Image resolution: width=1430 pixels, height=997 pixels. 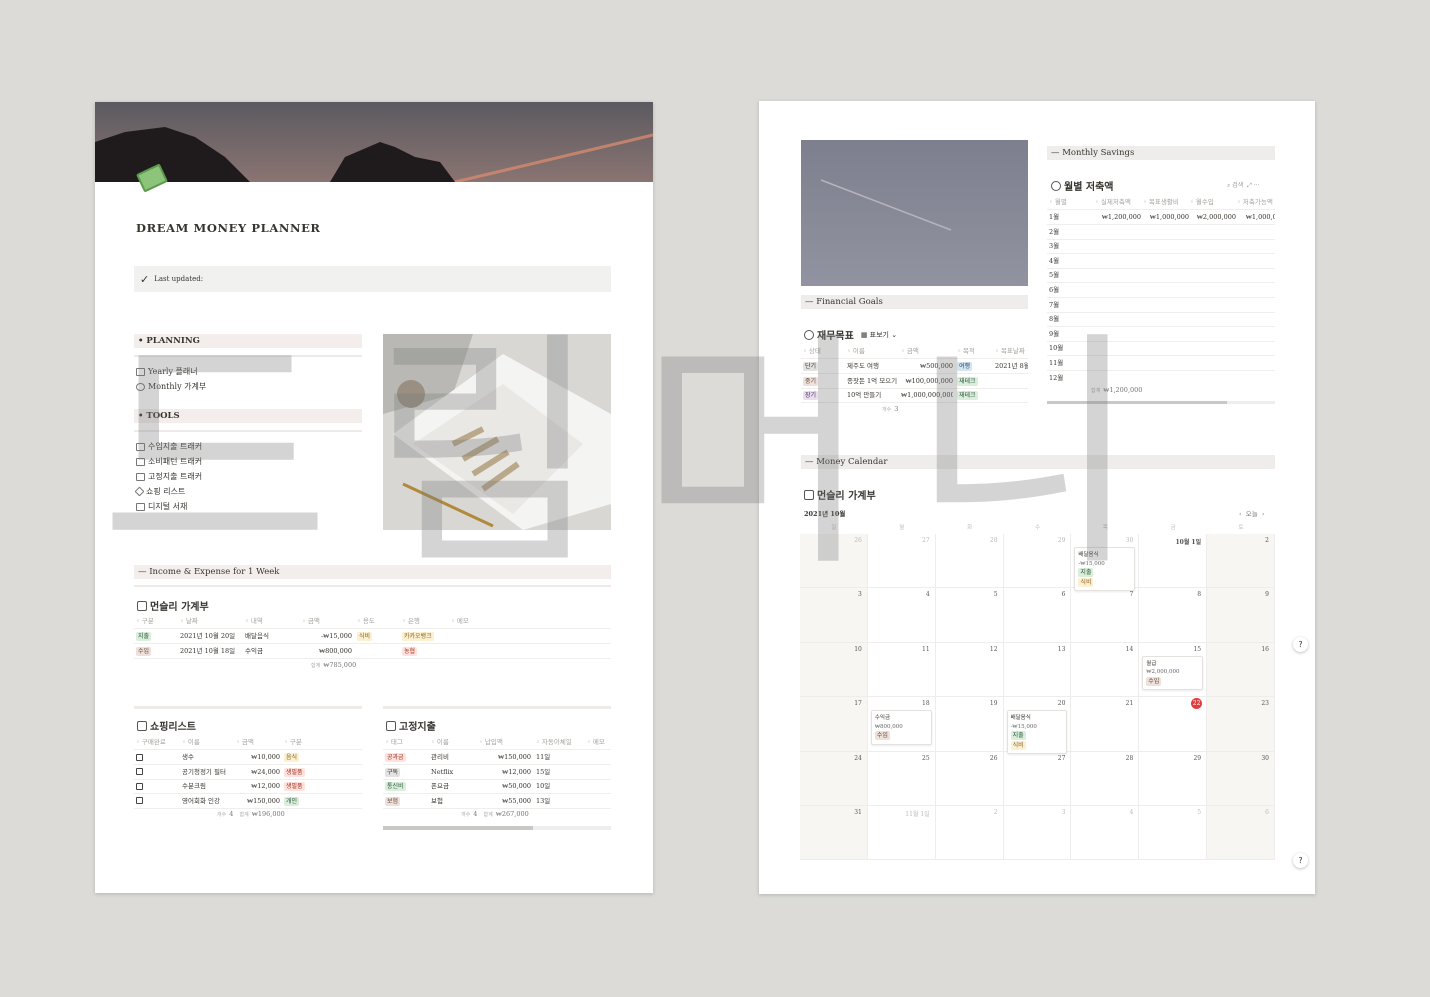 What do you see at coordinates (834, 670) in the screenshot?
I see `calendar-day: 10` at bounding box center [834, 670].